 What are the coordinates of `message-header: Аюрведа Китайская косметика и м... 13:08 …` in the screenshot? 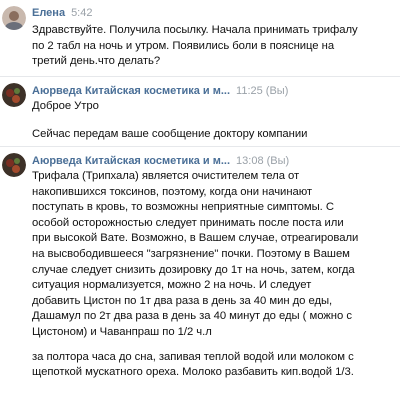 It's located at (160, 161).